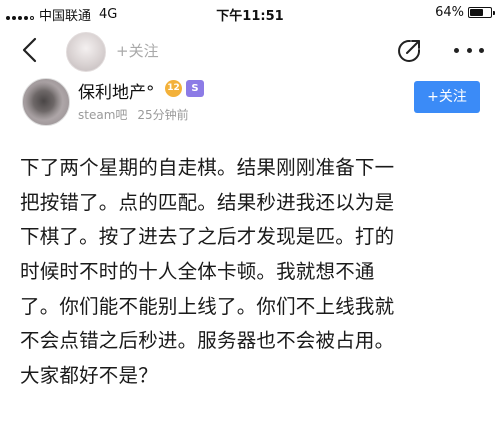 The height and width of the screenshot is (424, 500). Describe the element at coordinates (46, 102) in the screenshot. I see `author-avatar` at that location.